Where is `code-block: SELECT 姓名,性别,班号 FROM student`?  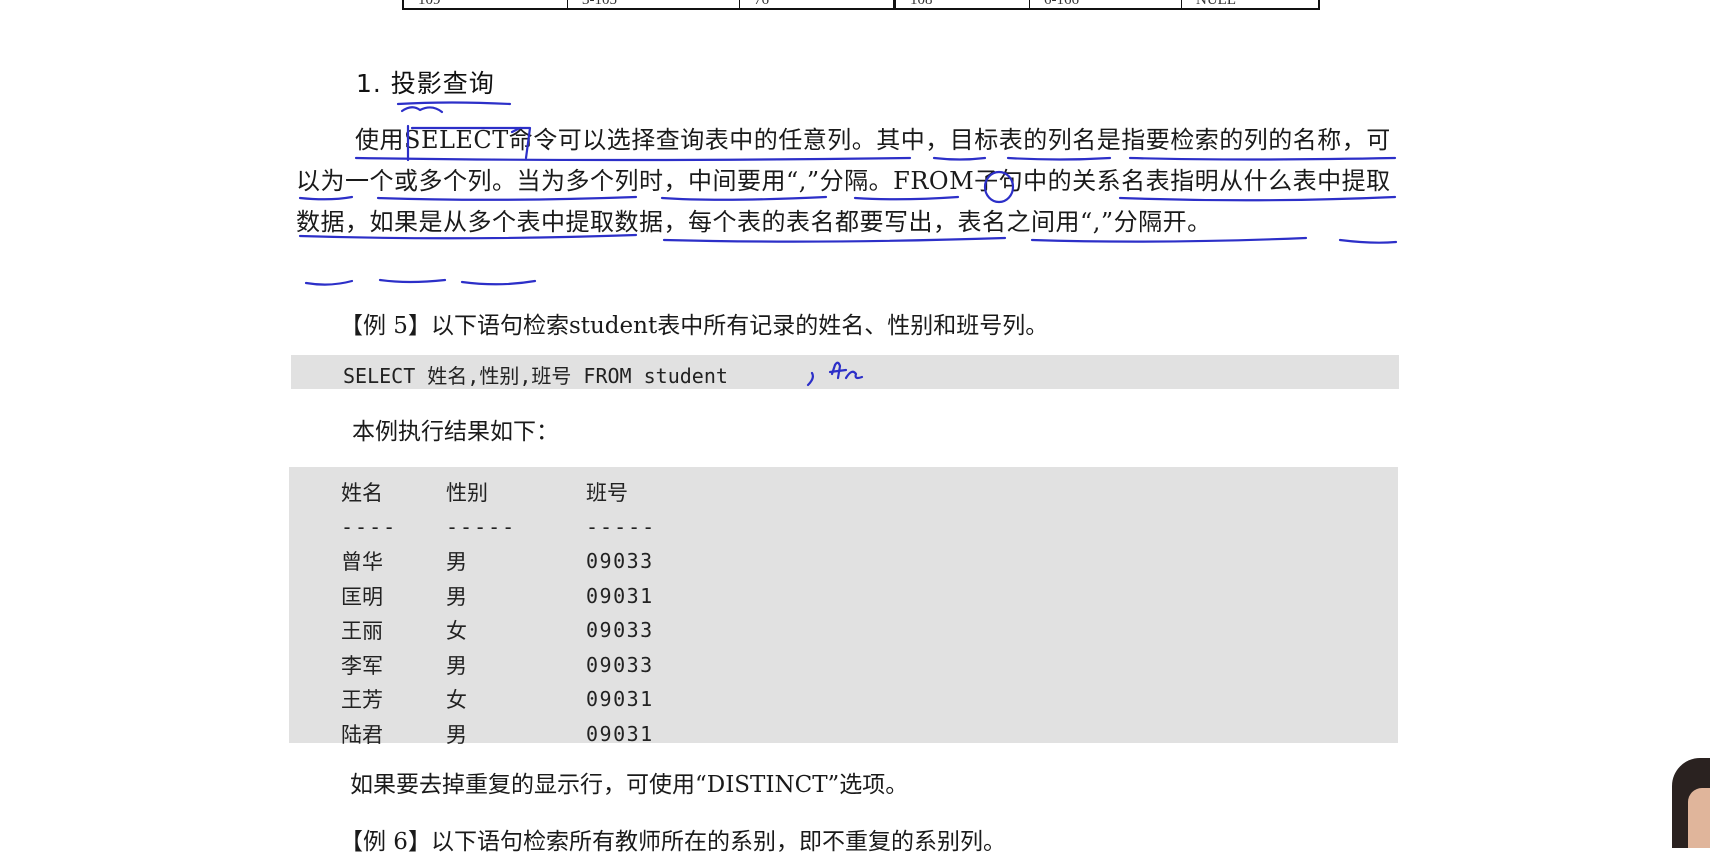
code-block: SELECT 姓名,性别,班号 FROM student is located at coordinates (845, 372).